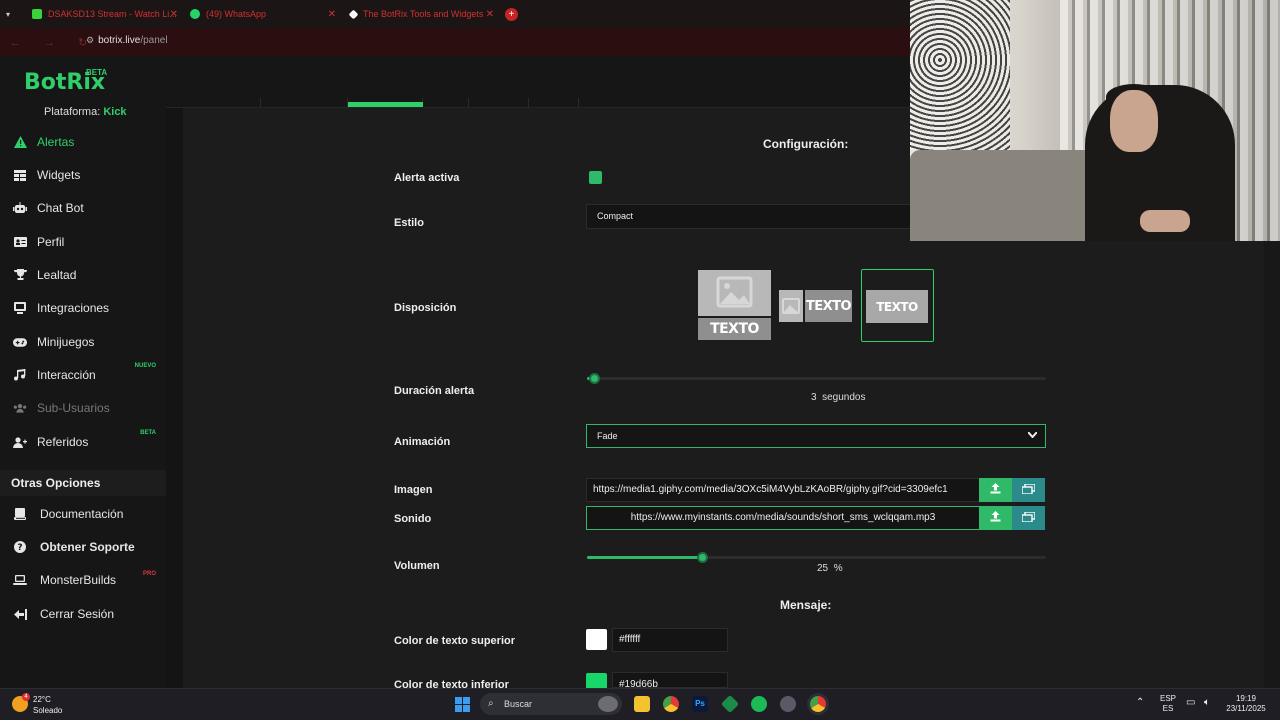 This screenshot has width=1280, height=720. Describe the element at coordinates (60, 208) in the screenshot. I see `sidebar-item-label: Chat Bot` at that location.